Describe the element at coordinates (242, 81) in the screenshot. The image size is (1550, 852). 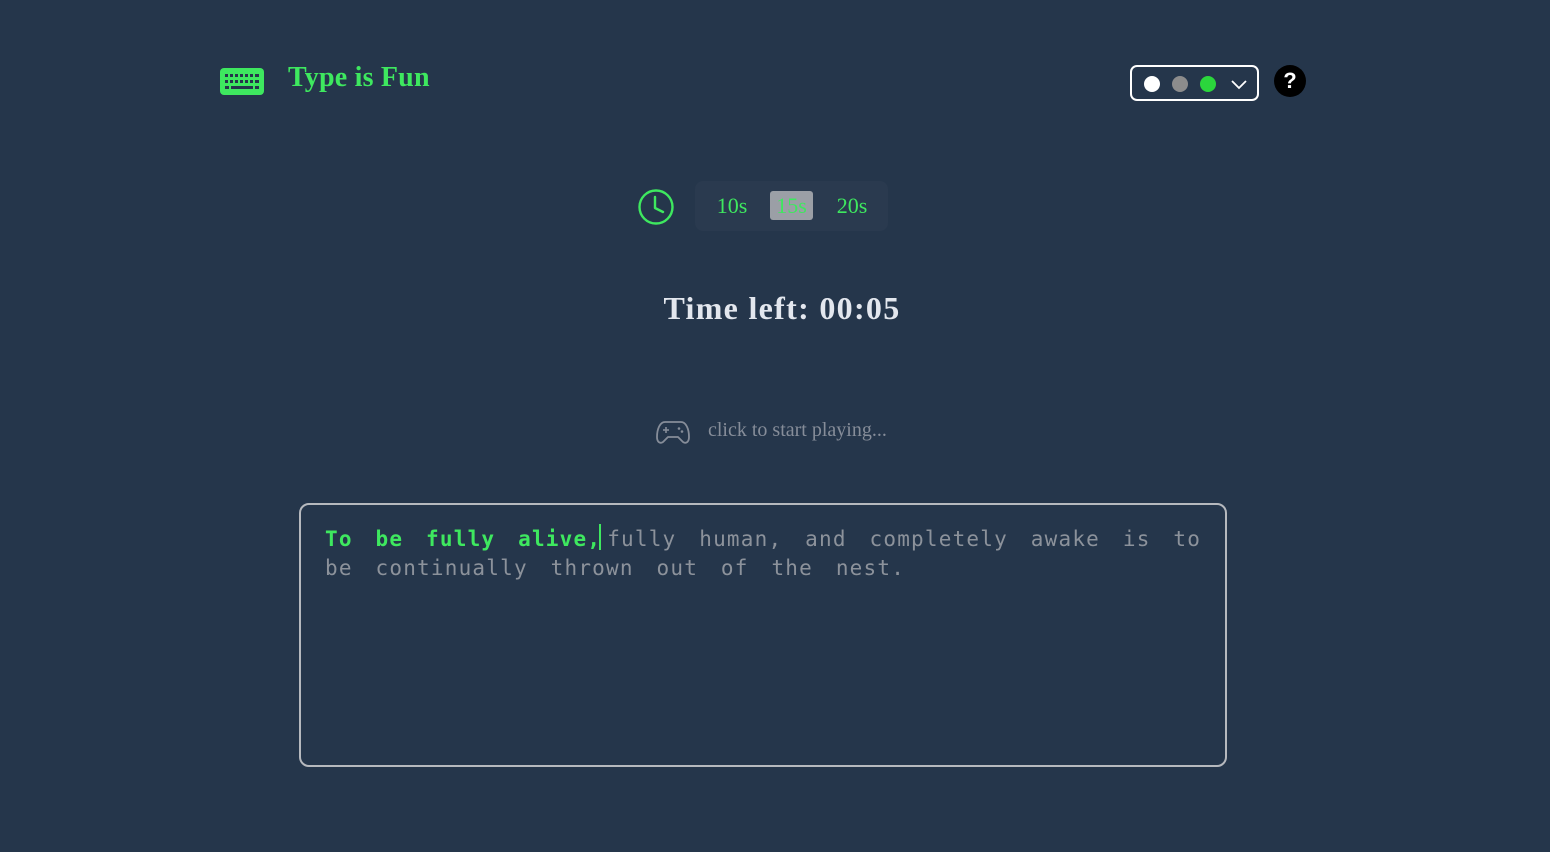
I see `keyboard-icon` at that location.